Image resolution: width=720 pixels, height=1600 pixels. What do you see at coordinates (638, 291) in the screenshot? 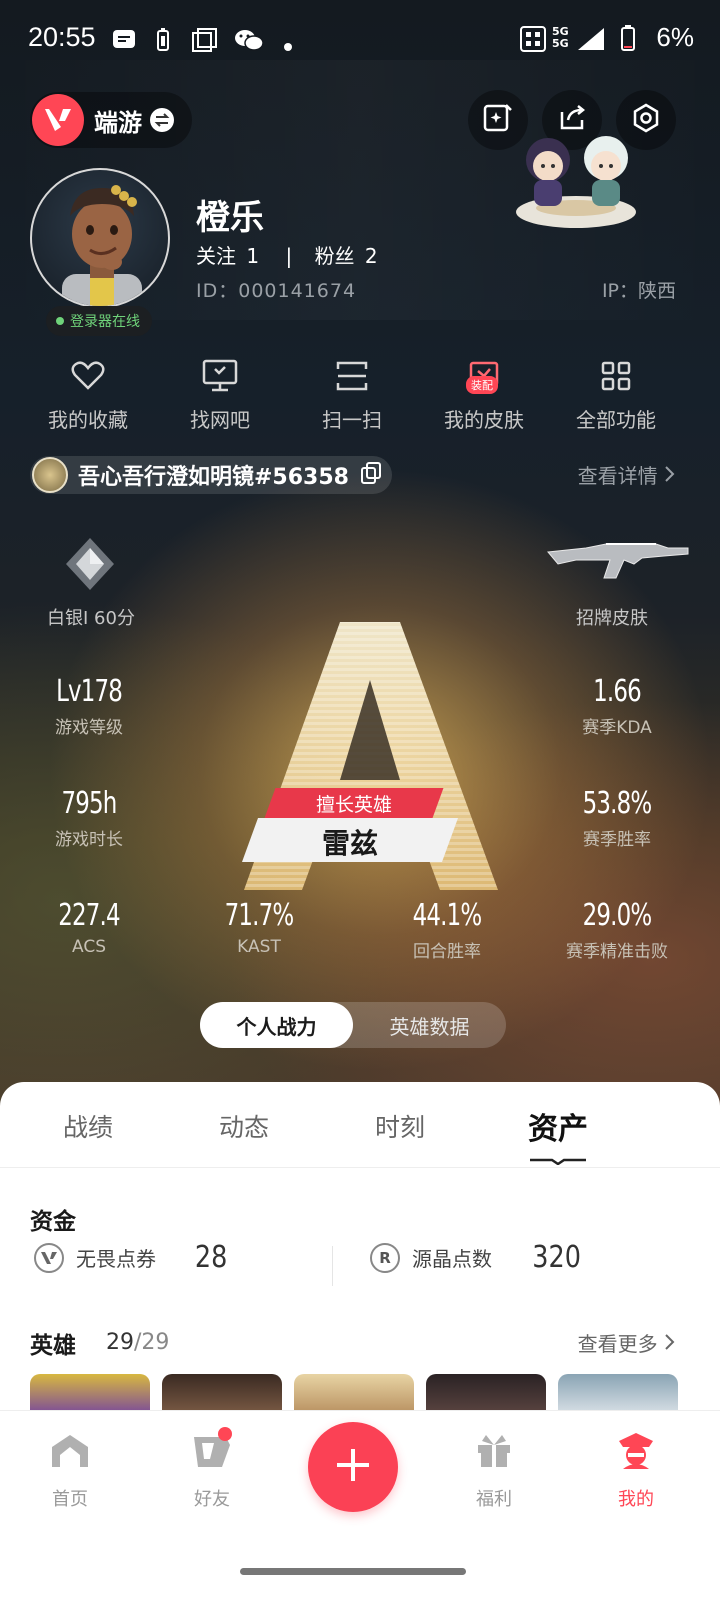
I see `user-ip-location: IP：陕西` at bounding box center [638, 291].